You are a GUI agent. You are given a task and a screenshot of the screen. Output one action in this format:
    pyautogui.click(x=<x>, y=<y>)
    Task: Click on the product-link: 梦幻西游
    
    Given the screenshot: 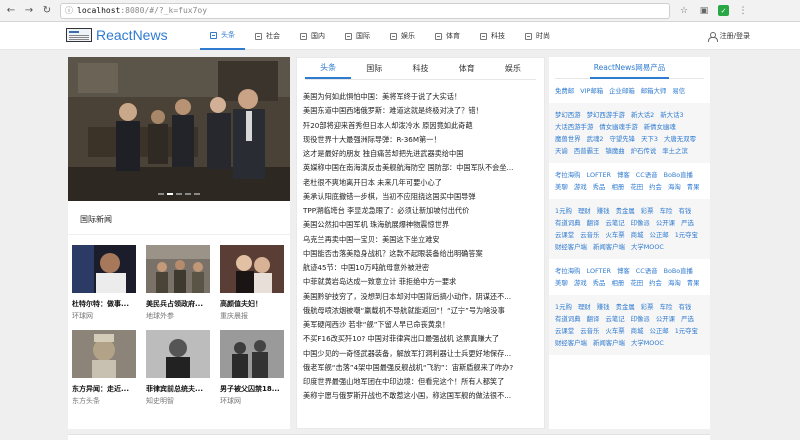 What is the action you would take?
    pyautogui.click(x=568, y=115)
    